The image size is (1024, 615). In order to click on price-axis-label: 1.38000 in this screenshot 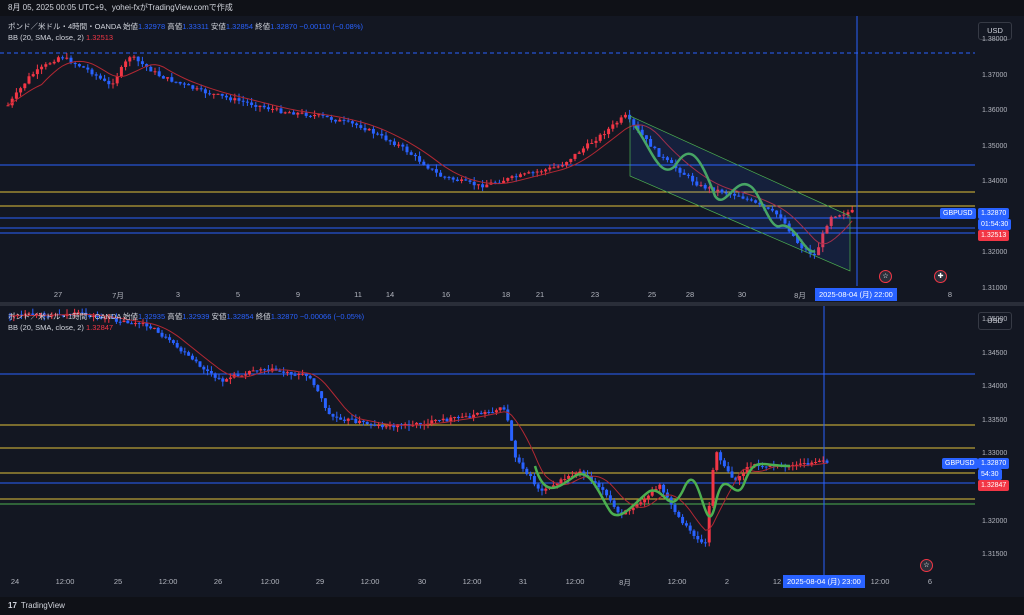, I will do `click(995, 39)`.